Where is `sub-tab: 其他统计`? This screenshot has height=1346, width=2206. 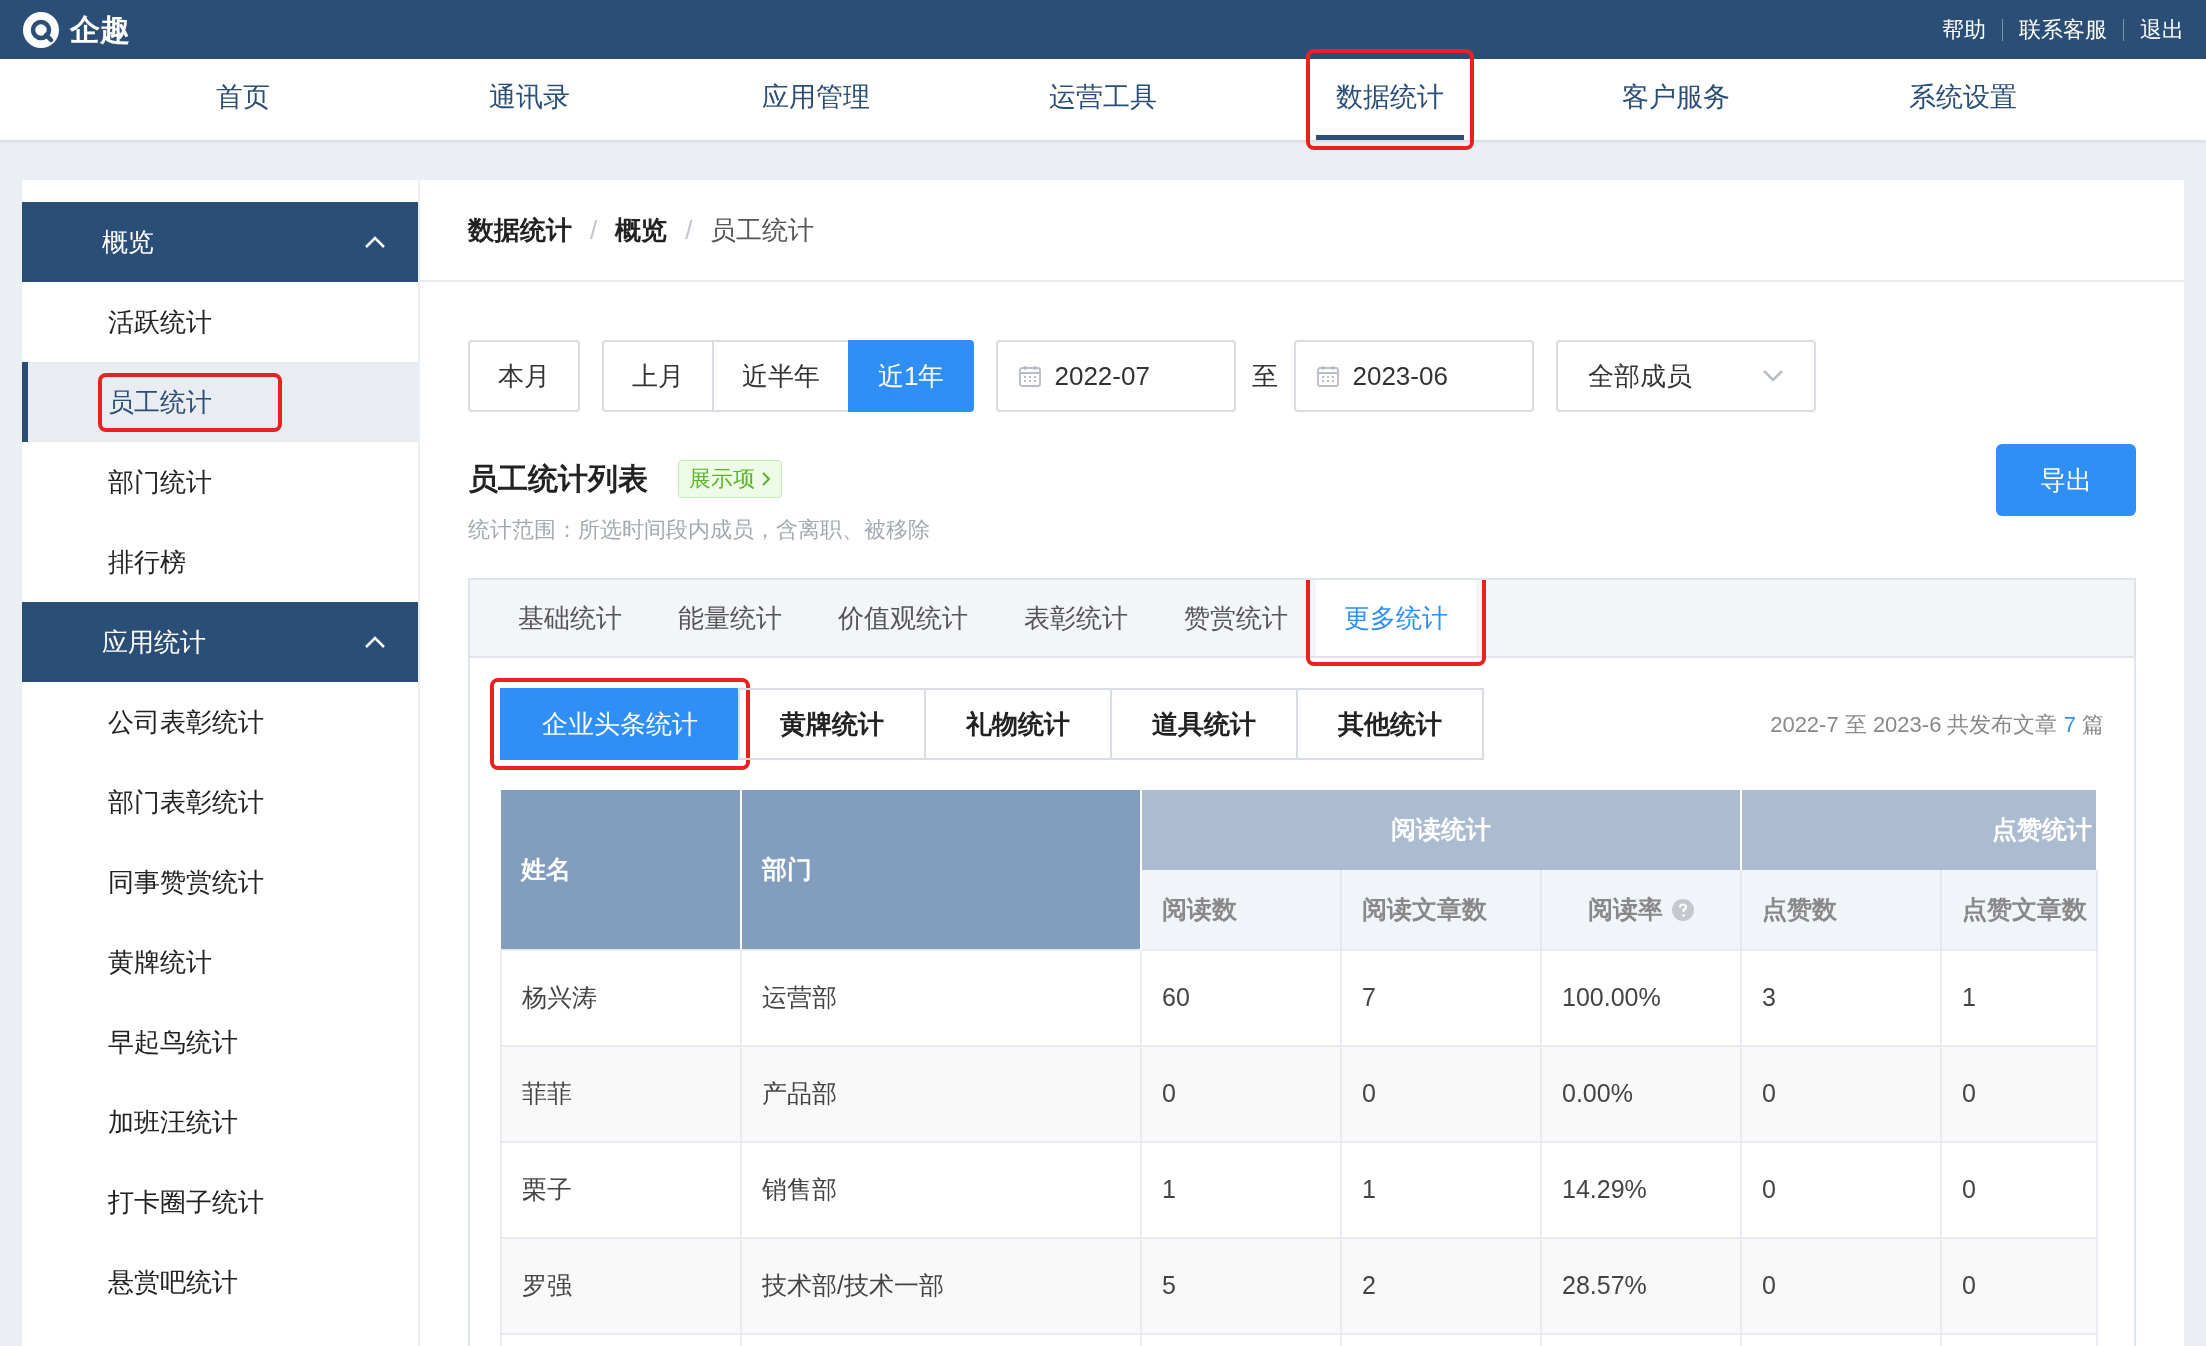
sub-tab: 其他统计 is located at coordinates (1390, 724).